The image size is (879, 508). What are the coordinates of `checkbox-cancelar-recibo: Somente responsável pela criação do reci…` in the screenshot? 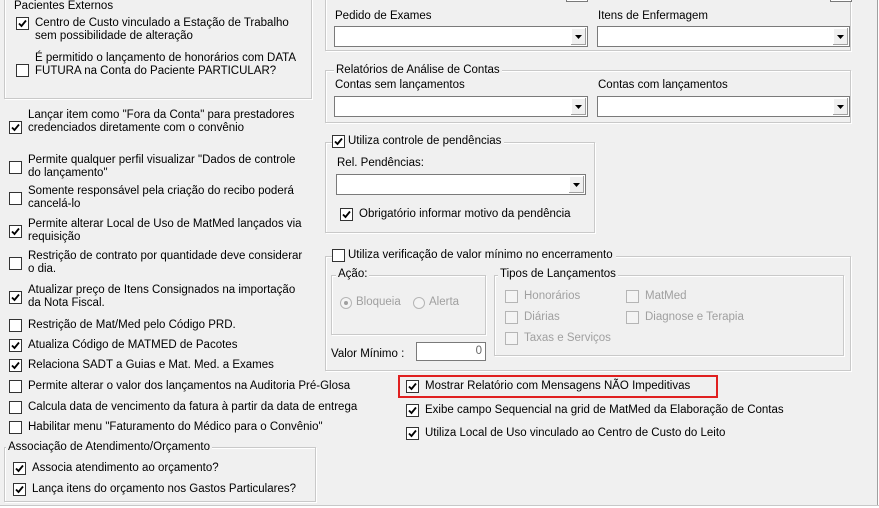 It's located at (159, 198).